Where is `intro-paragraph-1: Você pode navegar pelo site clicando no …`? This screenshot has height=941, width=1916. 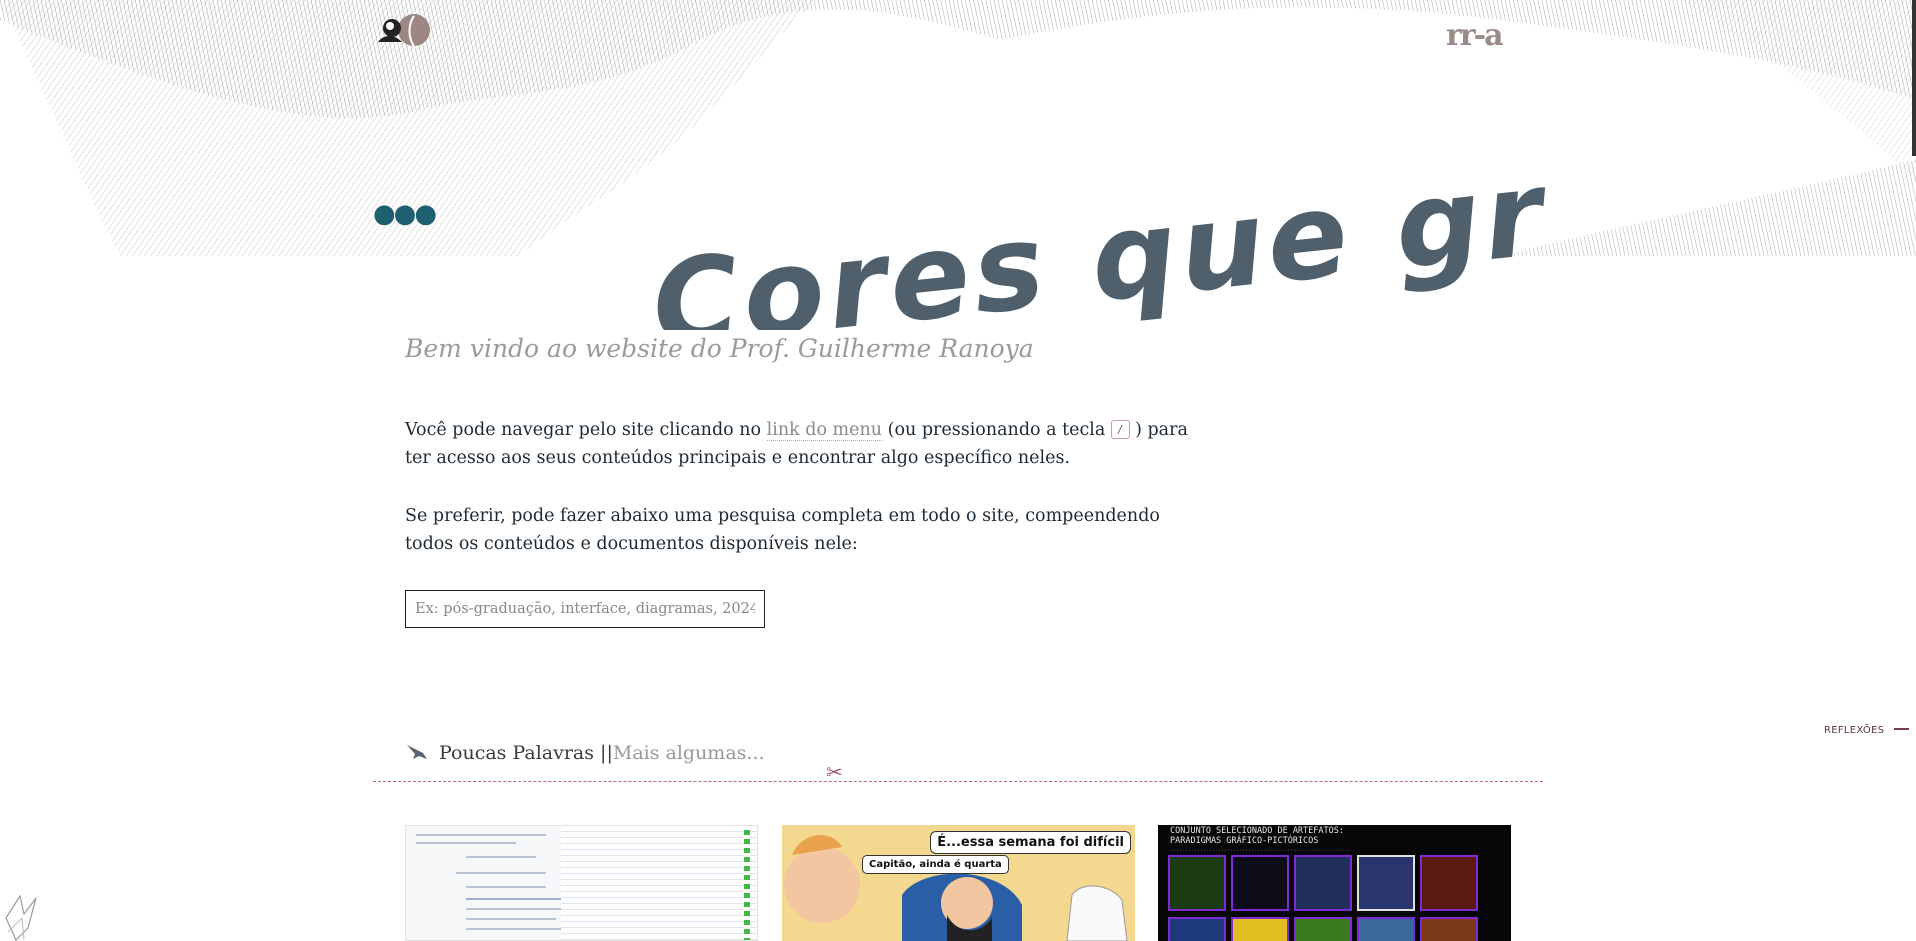
intro-paragraph-1: Você pode navegar pelo site clicando no … is located at coordinates (805, 444).